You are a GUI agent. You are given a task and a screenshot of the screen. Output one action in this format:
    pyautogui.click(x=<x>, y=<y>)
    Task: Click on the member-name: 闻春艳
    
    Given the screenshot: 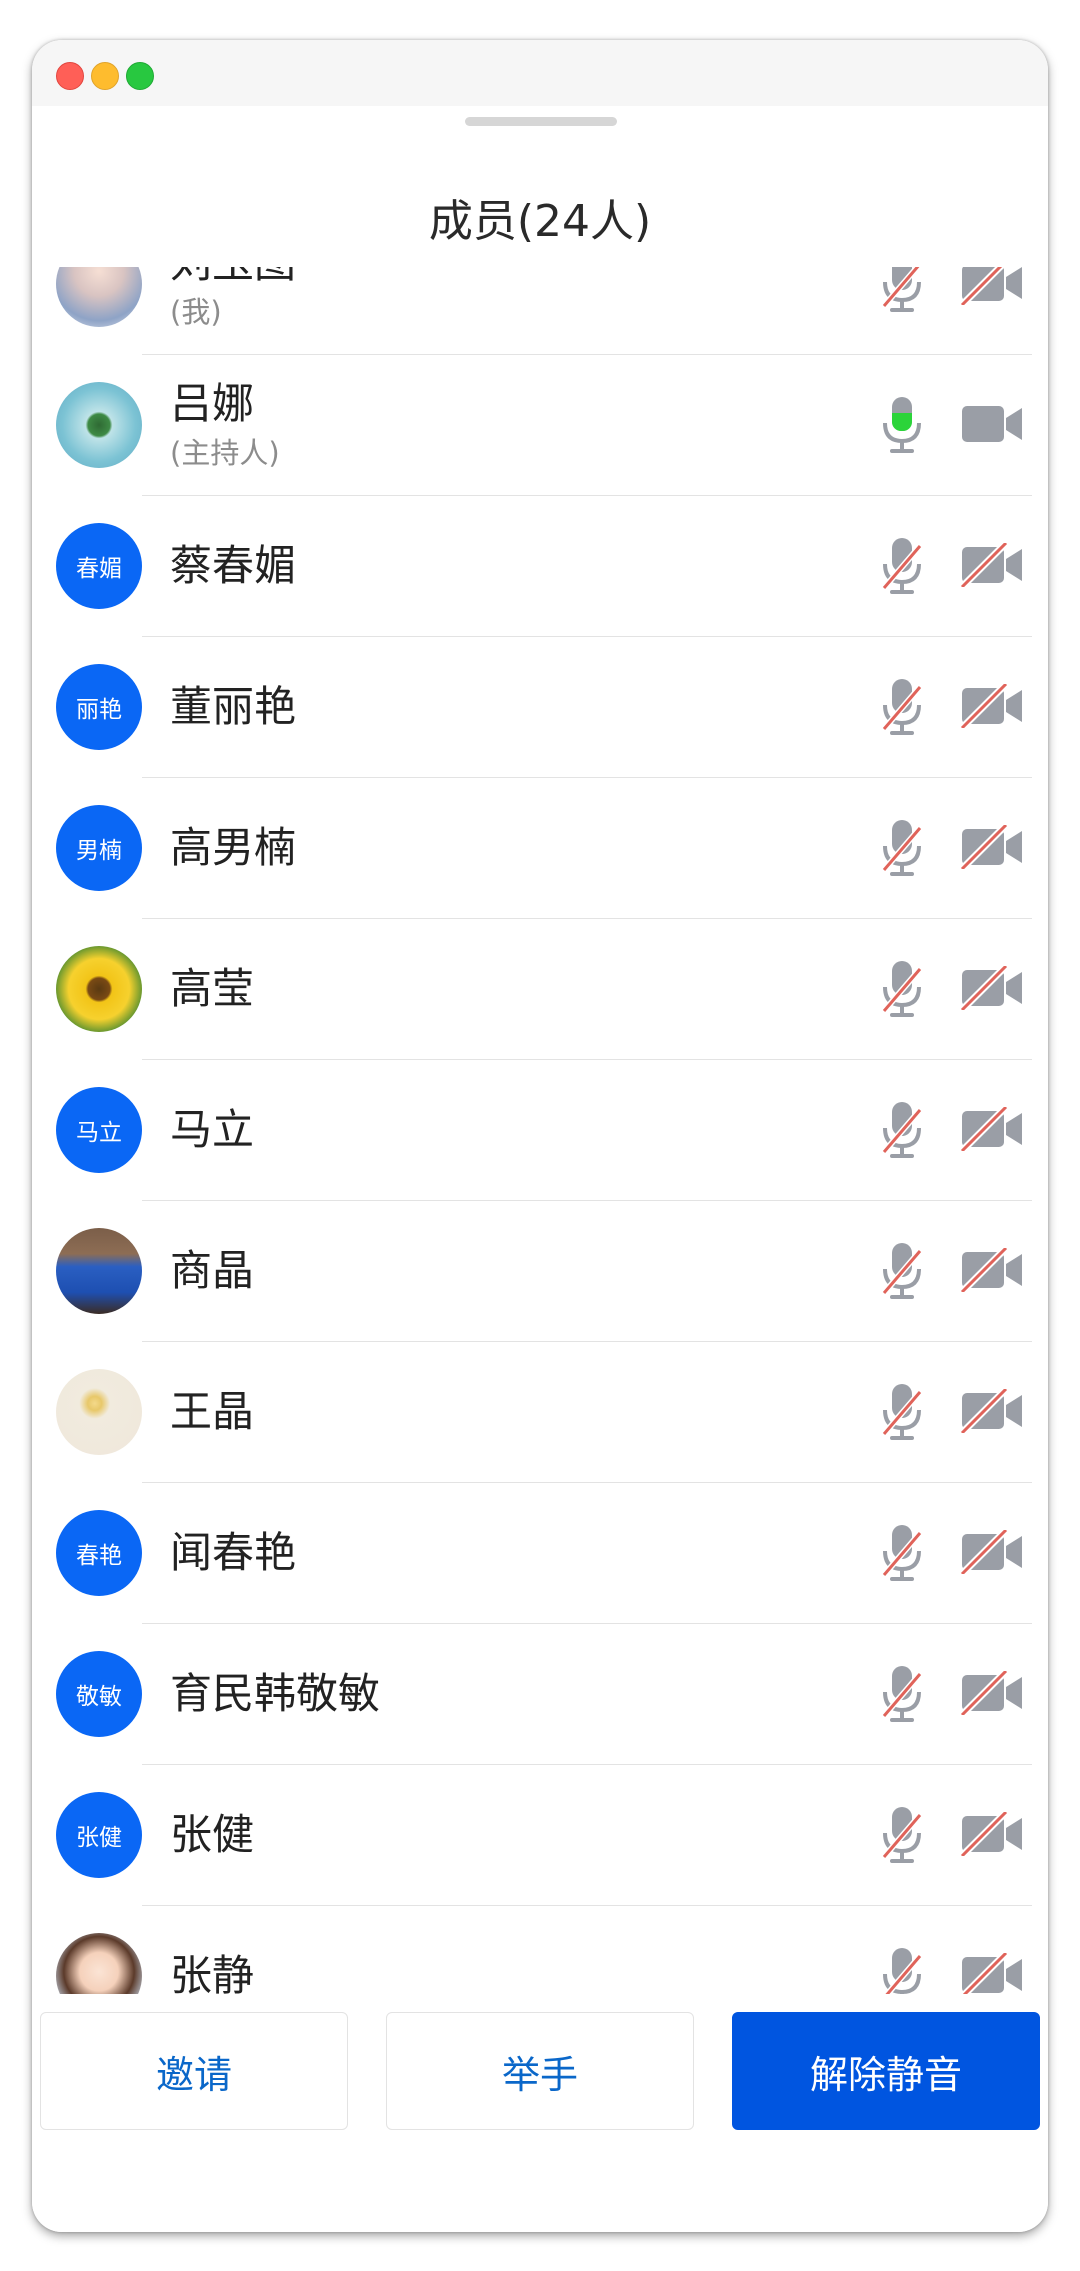 What is the action you would take?
    pyautogui.click(x=233, y=1552)
    